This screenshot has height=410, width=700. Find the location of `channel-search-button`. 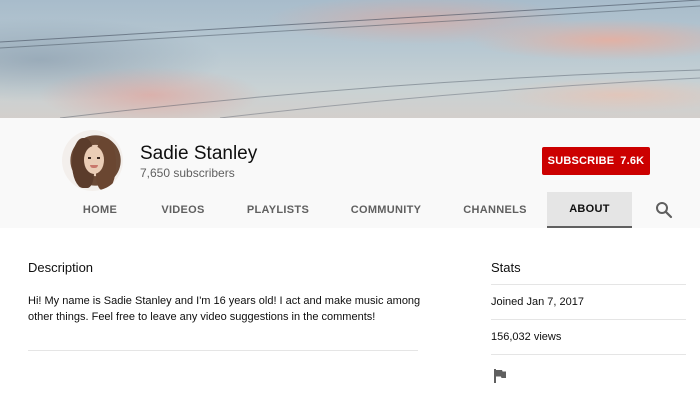

channel-search-button is located at coordinates (664, 210).